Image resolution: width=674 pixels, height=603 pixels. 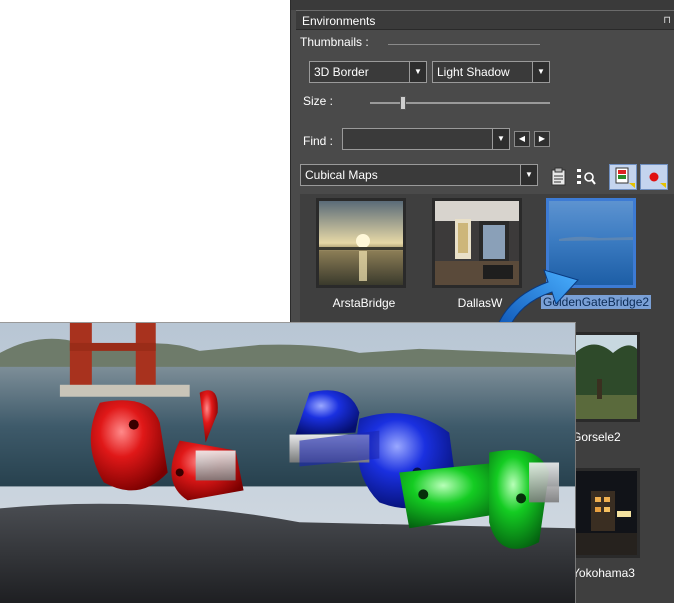 What do you see at coordinates (403, 103) in the screenshot?
I see `size-slider-thumb` at bounding box center [403, 103].